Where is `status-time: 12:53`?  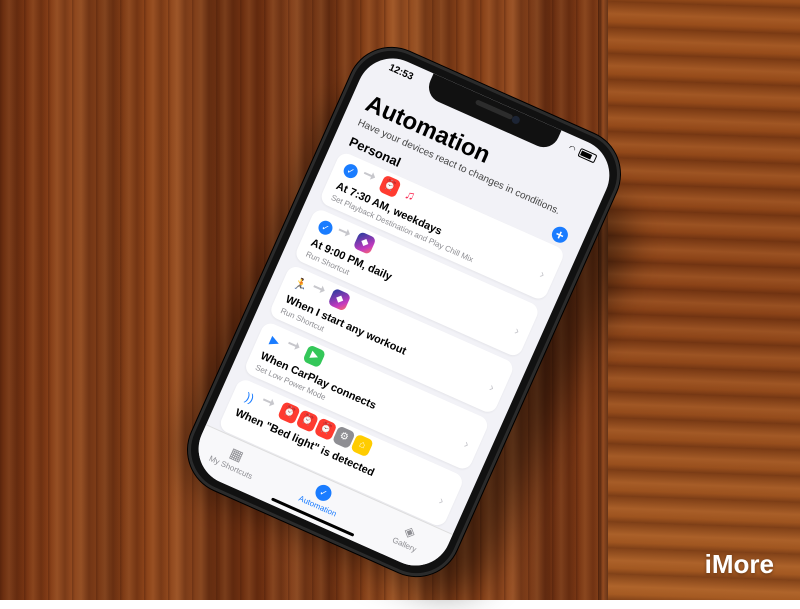
status-time: 12:53 is located at coordinates (400, 72).